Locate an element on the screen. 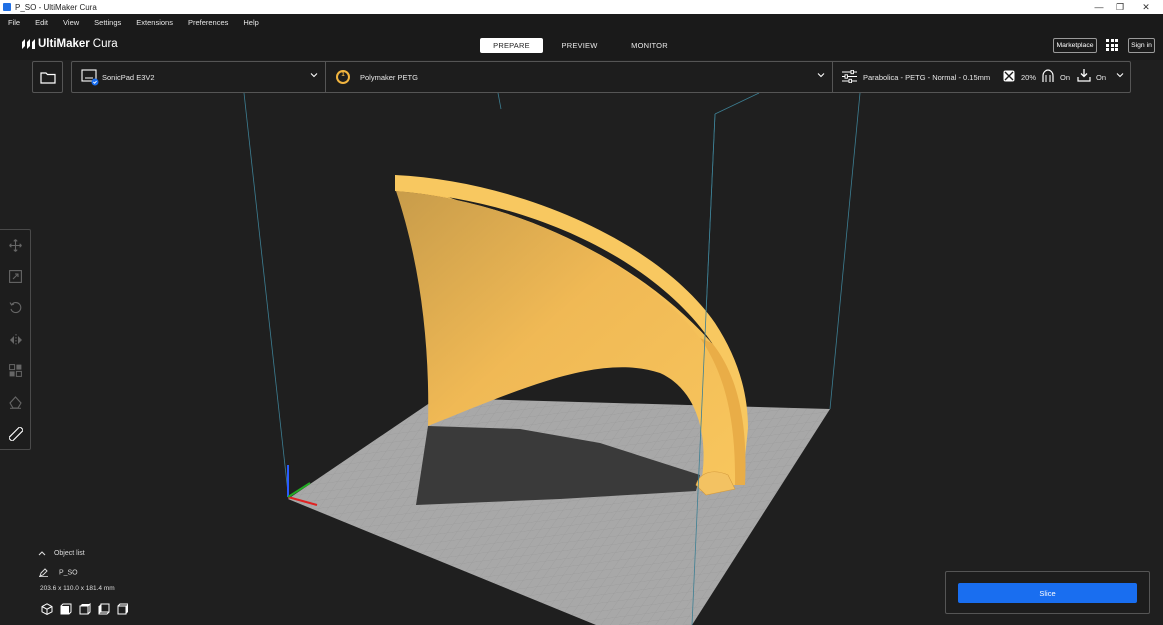 This screenshot has height=625, width=1163. close-button: ✕ is located at coordinates (1146, 7).